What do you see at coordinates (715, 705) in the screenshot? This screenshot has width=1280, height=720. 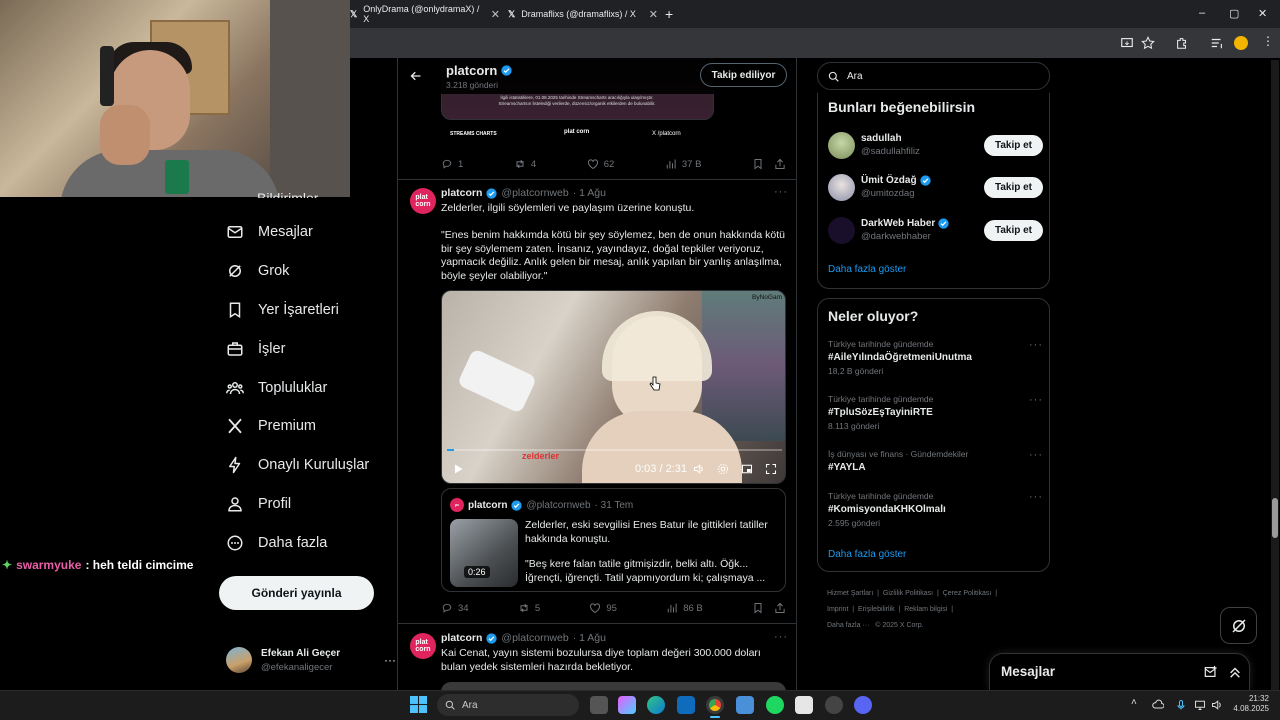 I see `chrome-icon` at bounding box center [715, 705].